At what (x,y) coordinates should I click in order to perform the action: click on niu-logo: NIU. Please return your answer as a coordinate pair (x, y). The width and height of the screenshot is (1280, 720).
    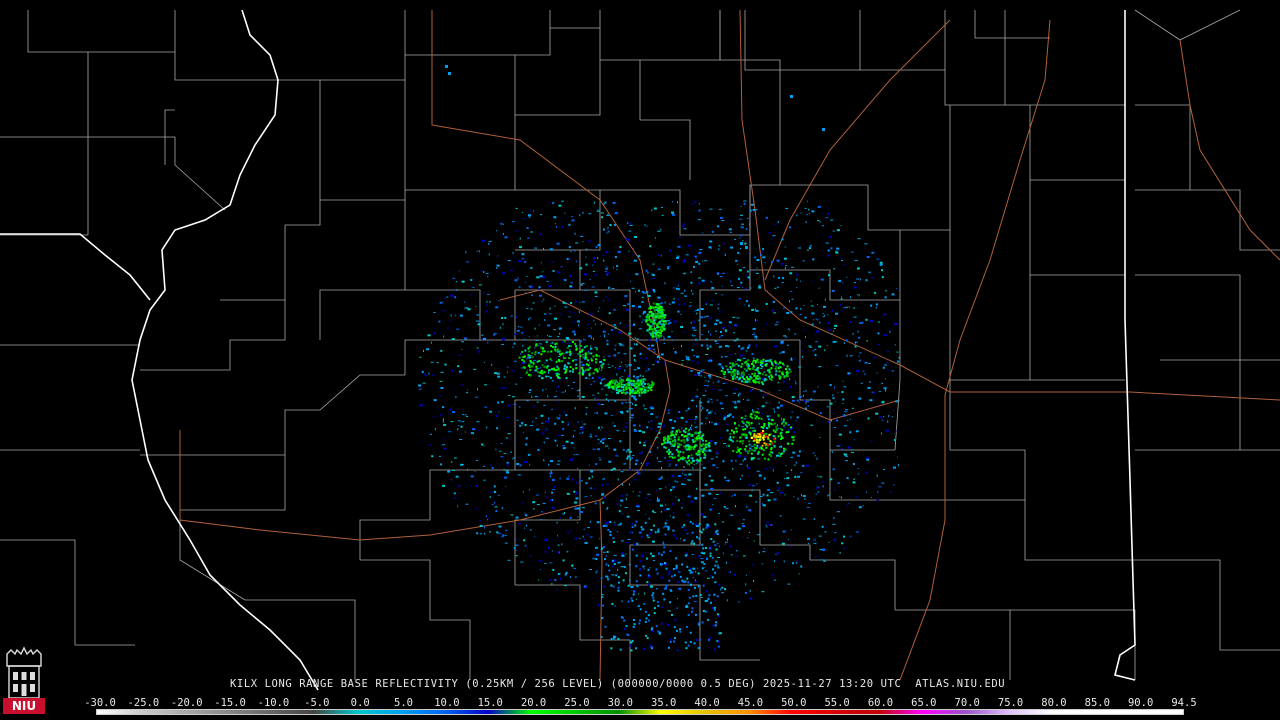
    Looking at the image, I should click on (24, 681).